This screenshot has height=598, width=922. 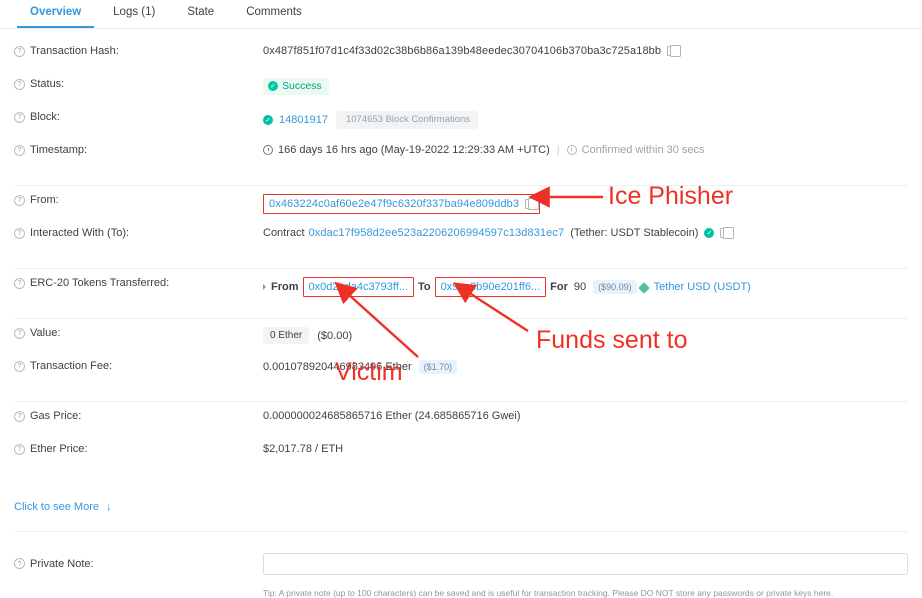 What do you see at coordinates (56, 416) in the screenshot?
I see `label-text: Gas Price:` at bounding box center [56, 416].